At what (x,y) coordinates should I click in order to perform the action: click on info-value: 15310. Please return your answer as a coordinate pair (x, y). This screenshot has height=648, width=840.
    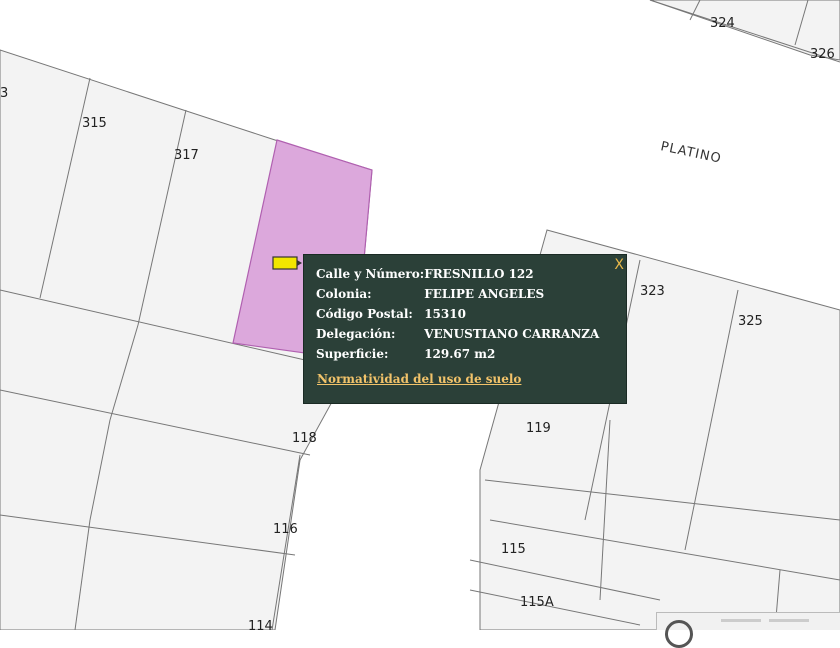
    Looking at the image, I should click on (445, 314).